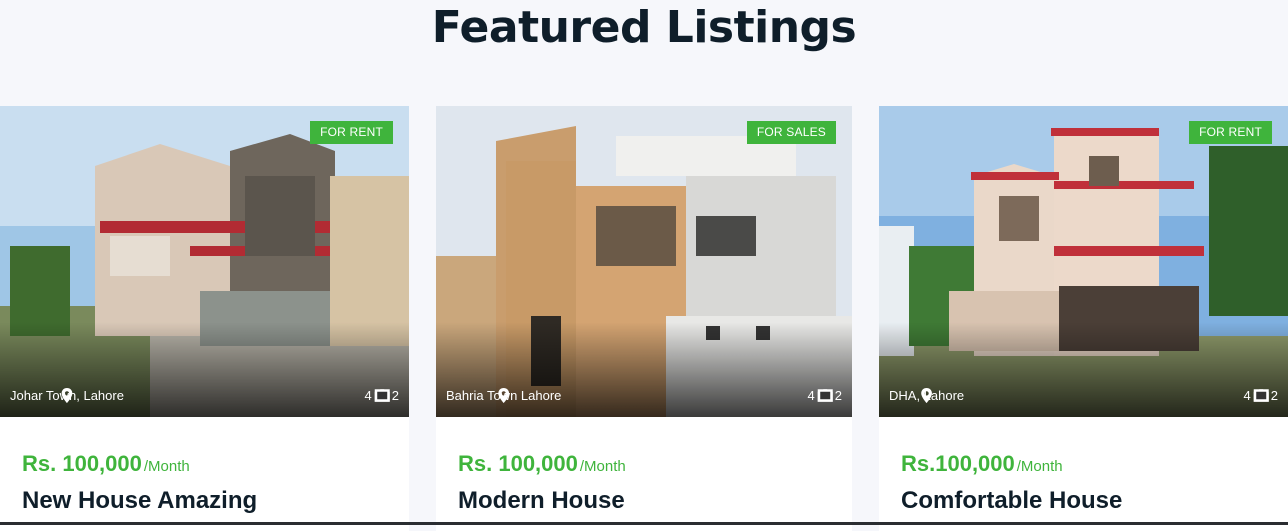 Image resolution: width=1288 pixels, height=531 pixels. Describe the element at coordinates (139, 501) in the screenshot. I see `listing-title: New House Amazing` at that location.